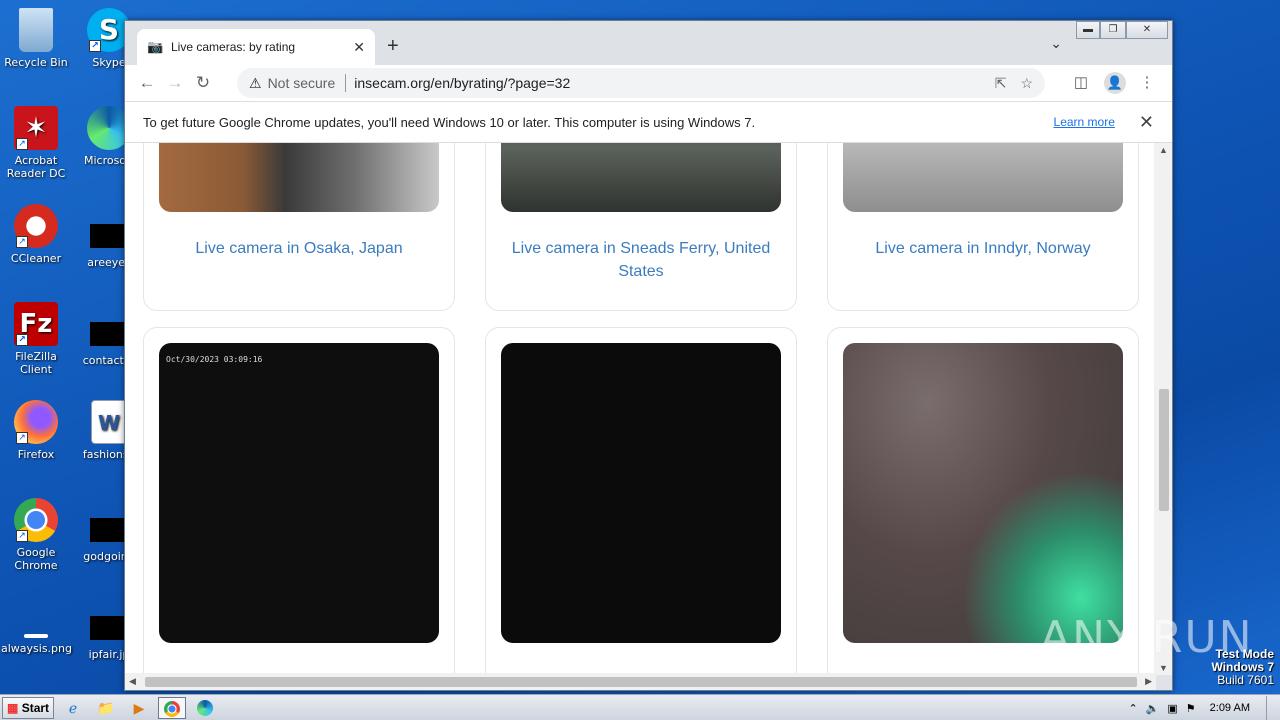 The width and height of the screenshot is (1280, 720). Describe the element at coordinates (299, 248) in the screenshot. I see `camera-caption: Live camera in Osaka, Japan` at that location.